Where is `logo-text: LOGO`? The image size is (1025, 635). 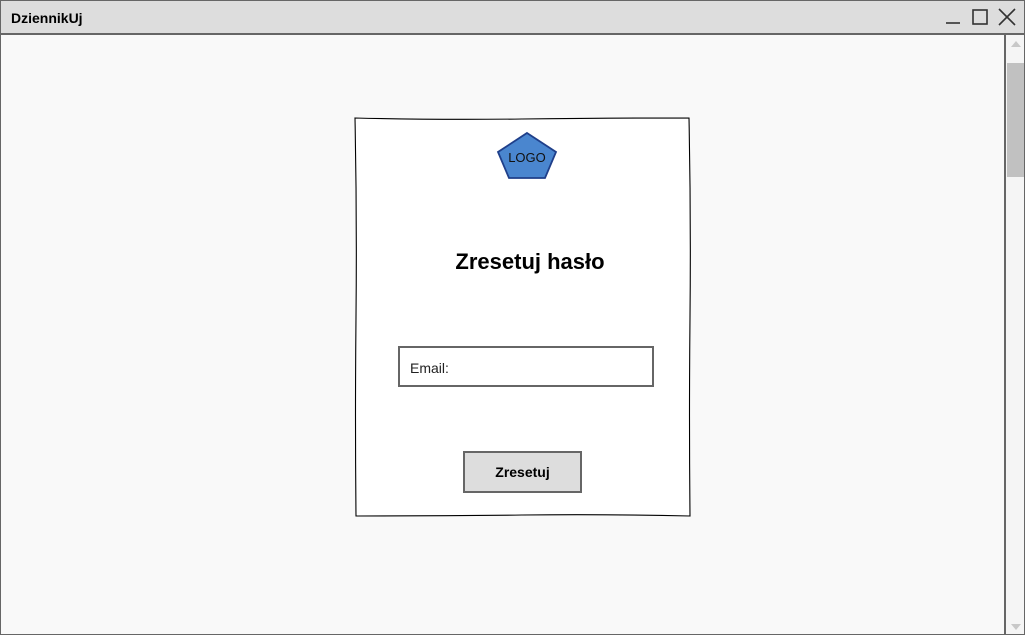 logo-text: LOGO is located at coordinates (527, 157).